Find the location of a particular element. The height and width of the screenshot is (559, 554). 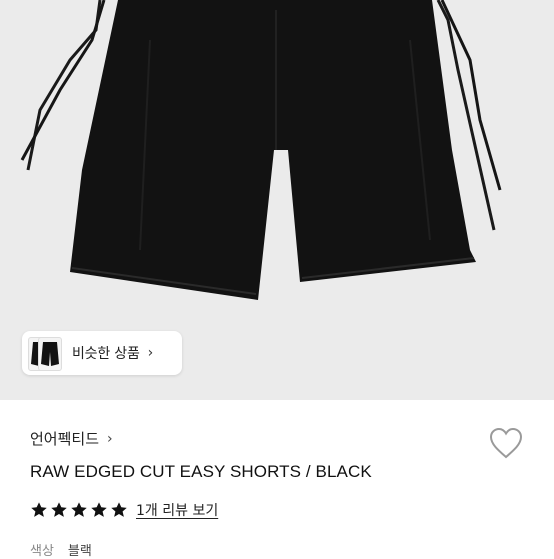

brand-name: 언어펙티드 is located at coordinates (65, 439).